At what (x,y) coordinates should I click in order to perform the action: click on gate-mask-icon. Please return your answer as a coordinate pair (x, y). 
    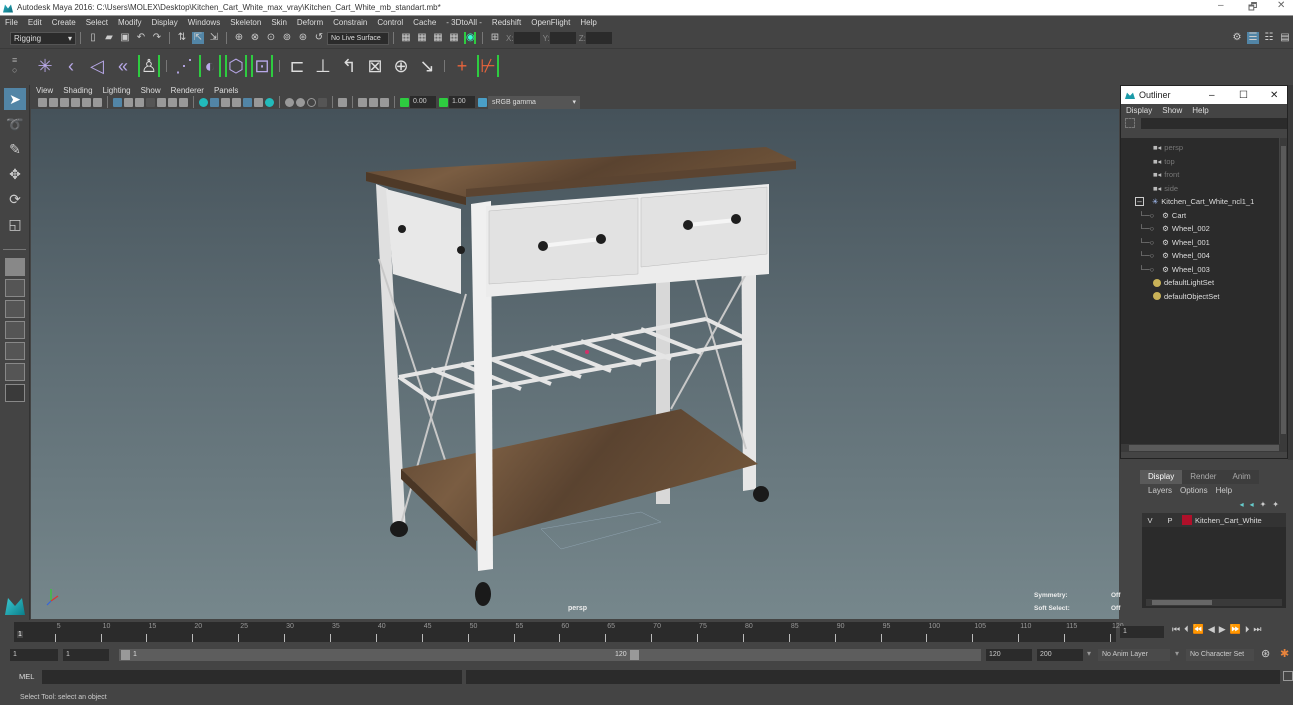
    Looking at the image, I should click on (150, 102).